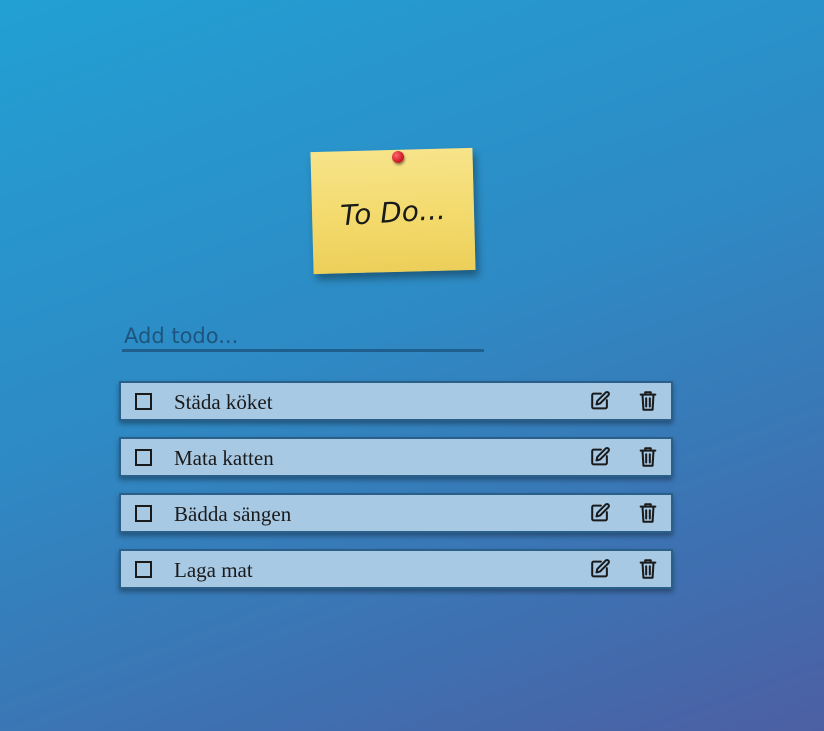  I want to click on todo-text: Bädda sängen, so click(233, 513).